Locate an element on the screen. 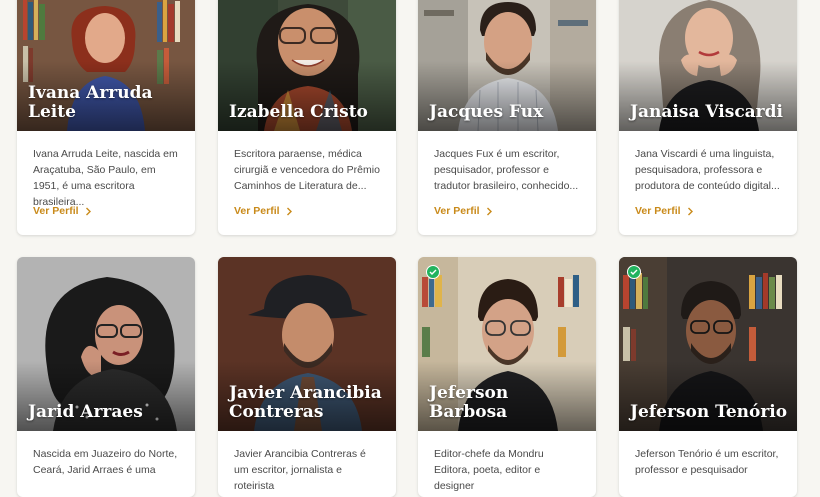 The image size is (820, 497). author-name: Jacques Fux is located at coordinates (486, 112).